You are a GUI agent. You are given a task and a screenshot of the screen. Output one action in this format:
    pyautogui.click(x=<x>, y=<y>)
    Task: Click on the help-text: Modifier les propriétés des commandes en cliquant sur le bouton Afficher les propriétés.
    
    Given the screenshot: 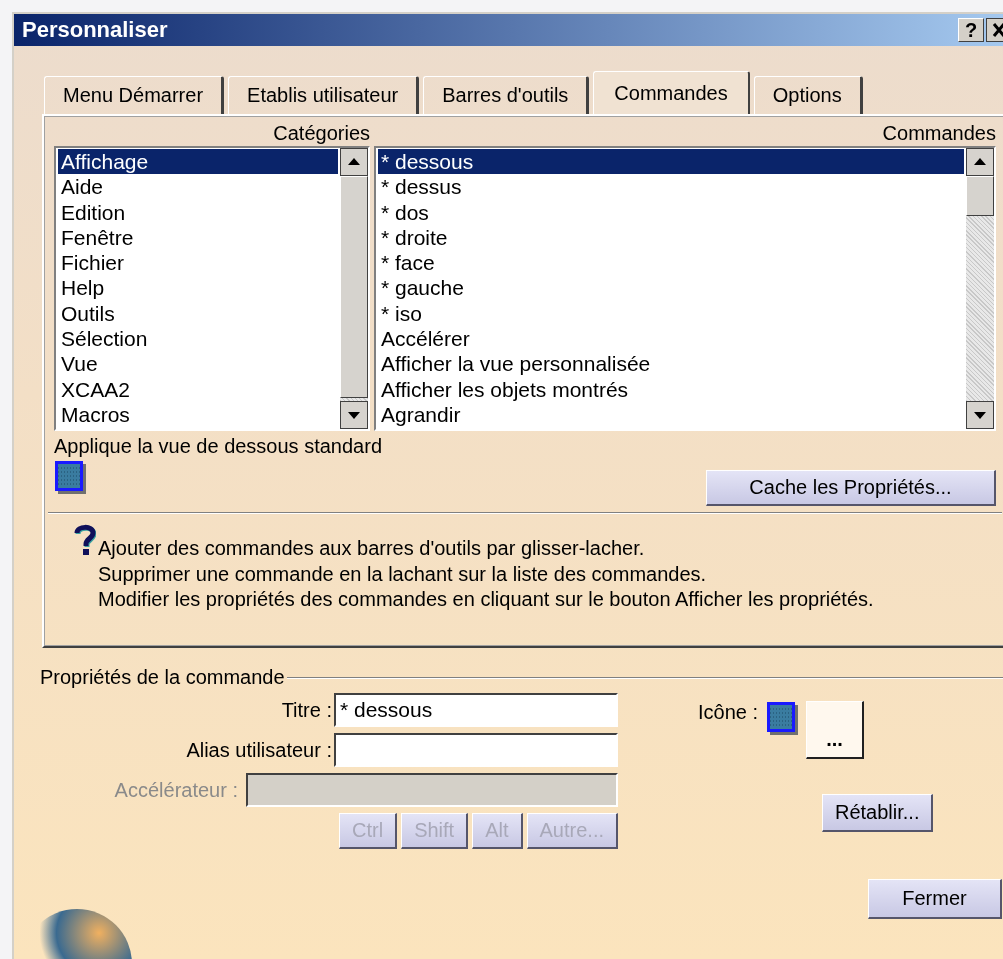 What is the action you would take?
    pyautogui.click(x=486, y=599)
    